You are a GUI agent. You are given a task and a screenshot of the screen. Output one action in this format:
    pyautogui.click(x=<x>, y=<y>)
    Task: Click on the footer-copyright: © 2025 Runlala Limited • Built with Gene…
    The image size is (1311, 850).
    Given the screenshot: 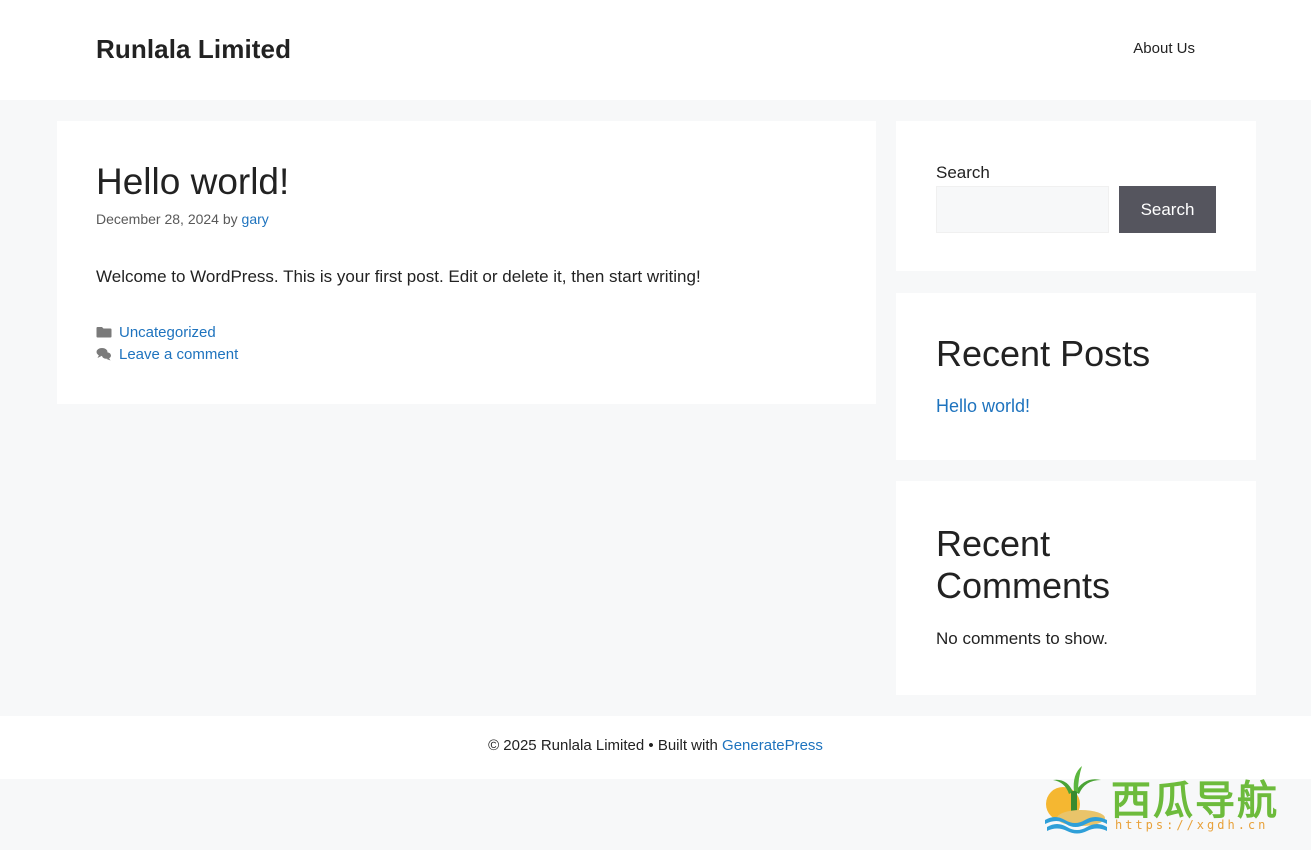 What is the action you would take?
    pyautogui.click(x=655, y=745)
    